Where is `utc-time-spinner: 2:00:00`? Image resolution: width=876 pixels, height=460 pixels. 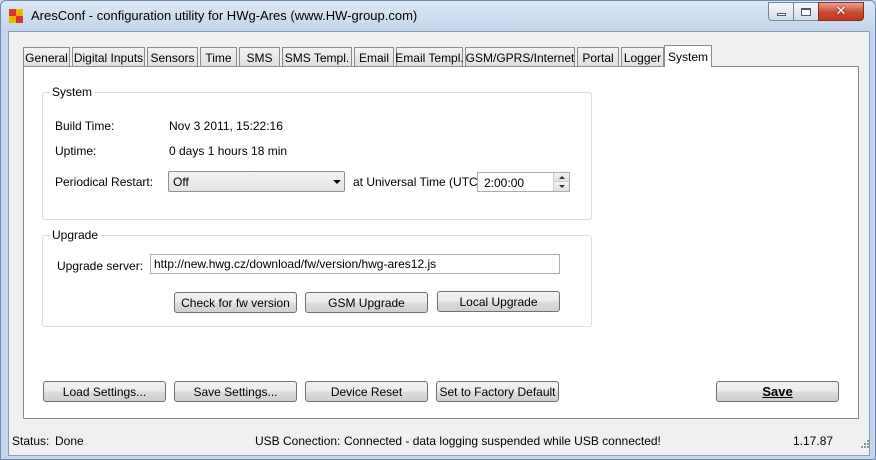 utc-time-spinner: 2:00:00 is located at coordinates (523, 182).